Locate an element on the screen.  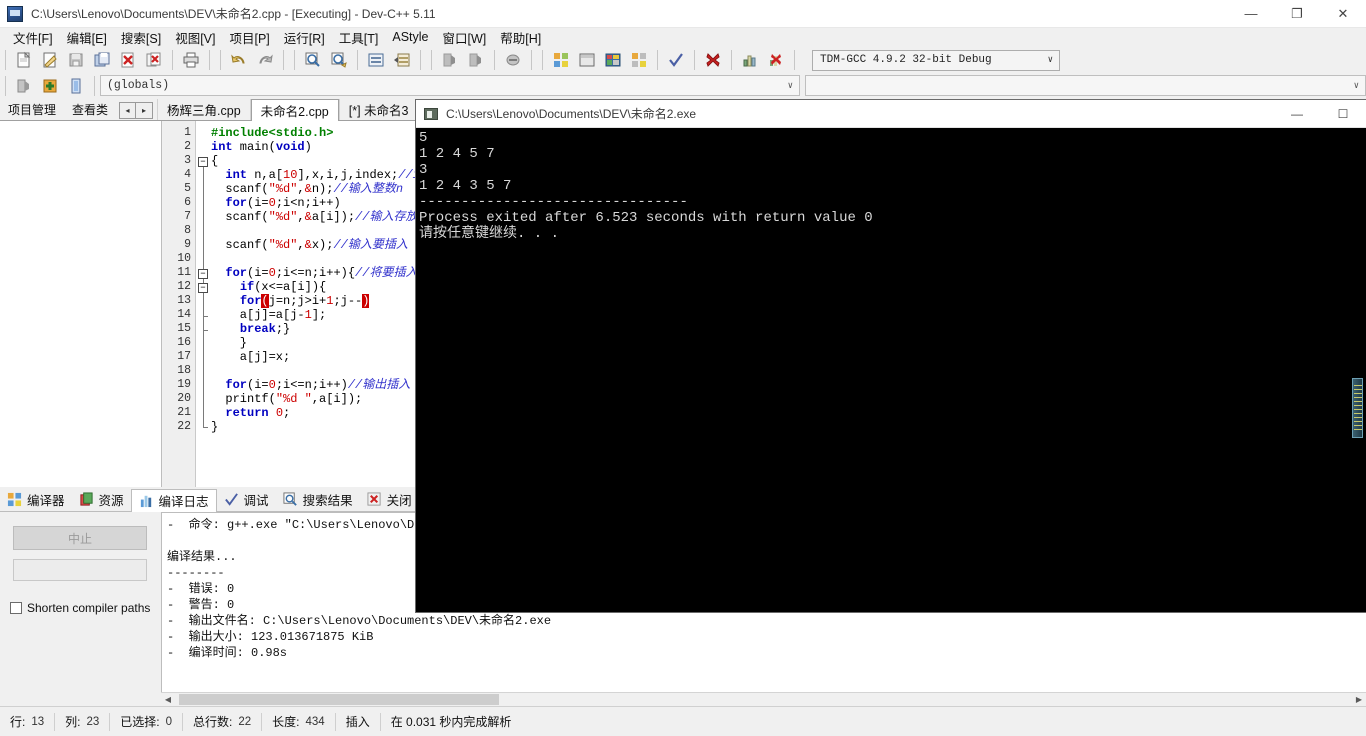
fold-marker-line3: − is located at coordinates (203, 162).